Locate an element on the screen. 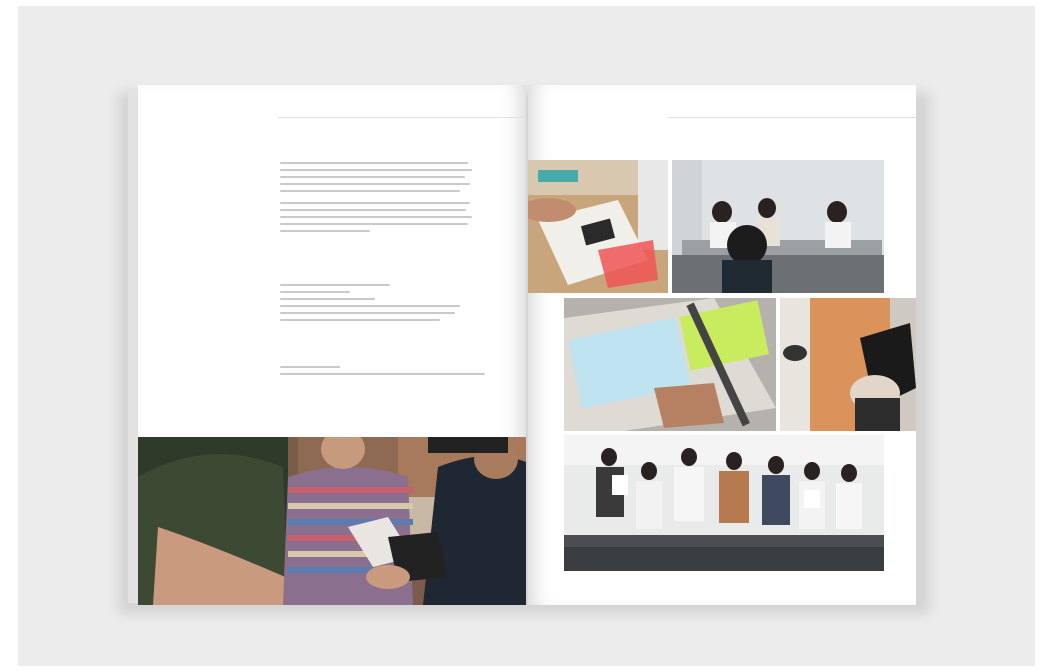 The height and width of the screenshot is (672, 1053). photo-sticky-notes is located at coordinates (670, 364).